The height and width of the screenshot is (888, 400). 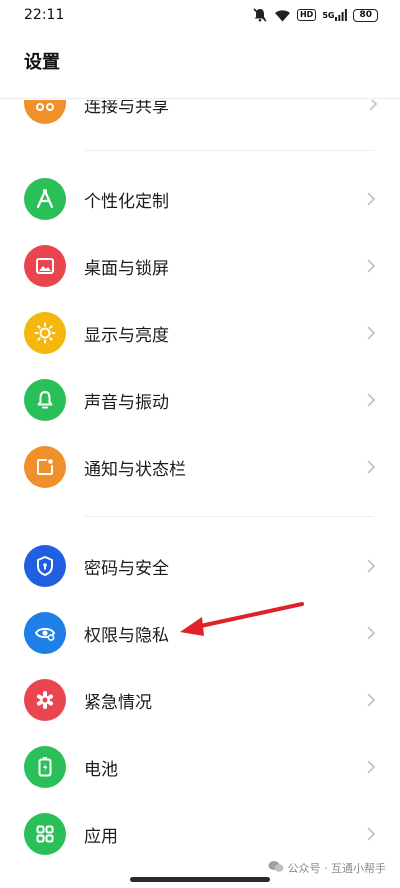 What do you see at coordinates (200, 700) in the screenshot?
I see `settings-item-emergency: 紧急情况` at bounding box center [200, 700].